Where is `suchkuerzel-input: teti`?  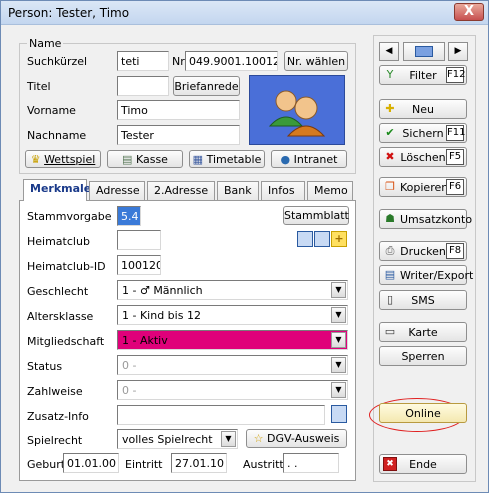
suchkuerzel-input: teti is located at coordinates (143, 61).